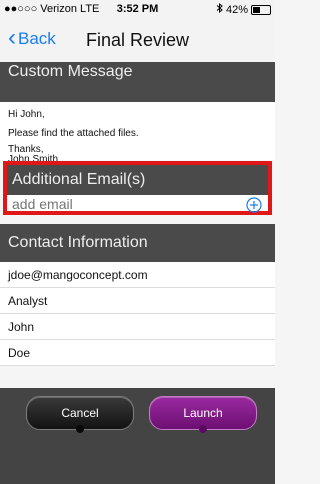 The image size is (320, 484). I want to click on contact-email-field: jdoe@mangoconcept.com, so click(137, 275).